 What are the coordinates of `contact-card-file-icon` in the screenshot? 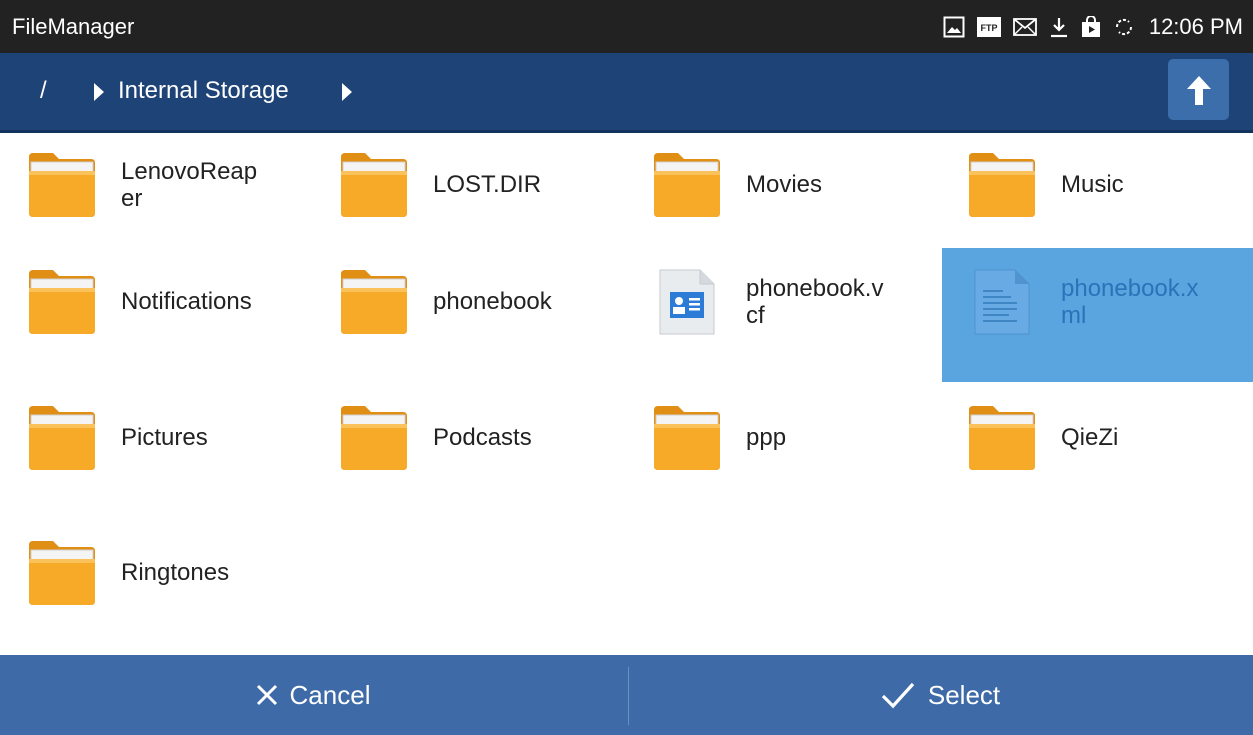 It's located at (687, 302).